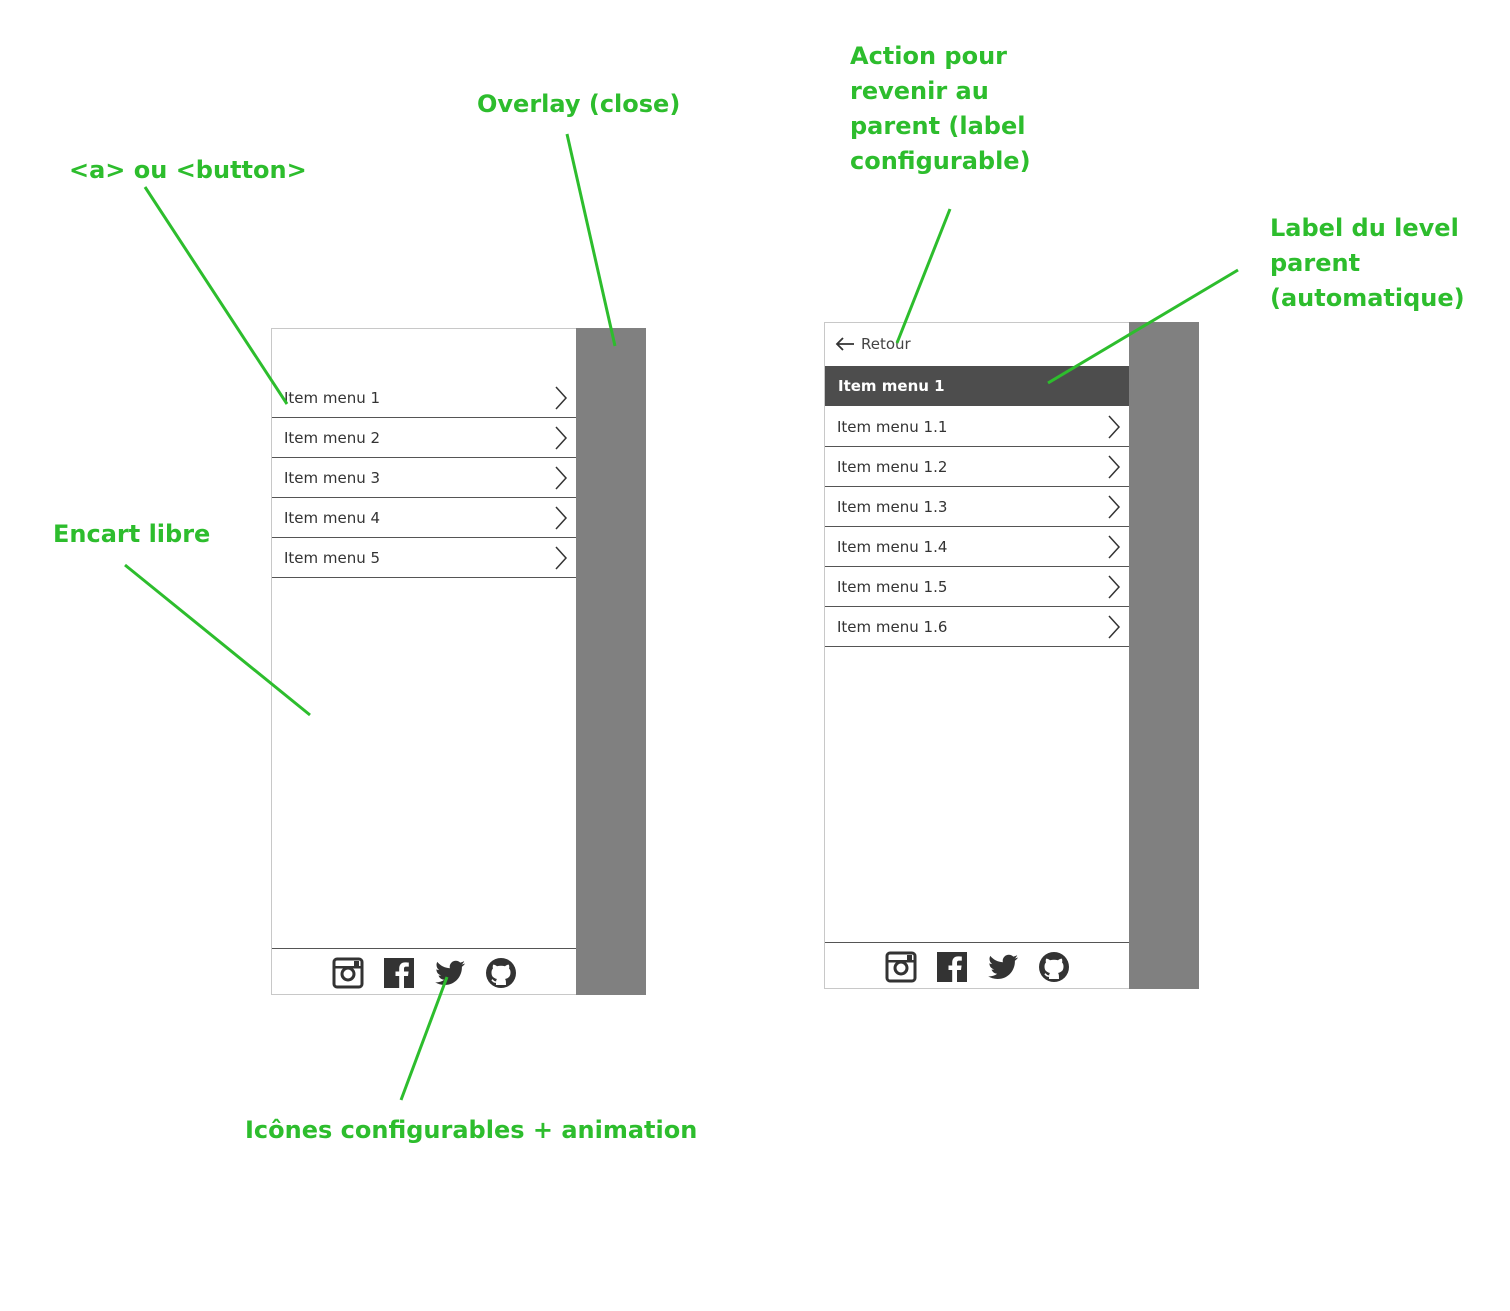 The height and width of the screenshot is (1311, 1510). I want to click on menu-item: Item menu 5, so click(424, 558).